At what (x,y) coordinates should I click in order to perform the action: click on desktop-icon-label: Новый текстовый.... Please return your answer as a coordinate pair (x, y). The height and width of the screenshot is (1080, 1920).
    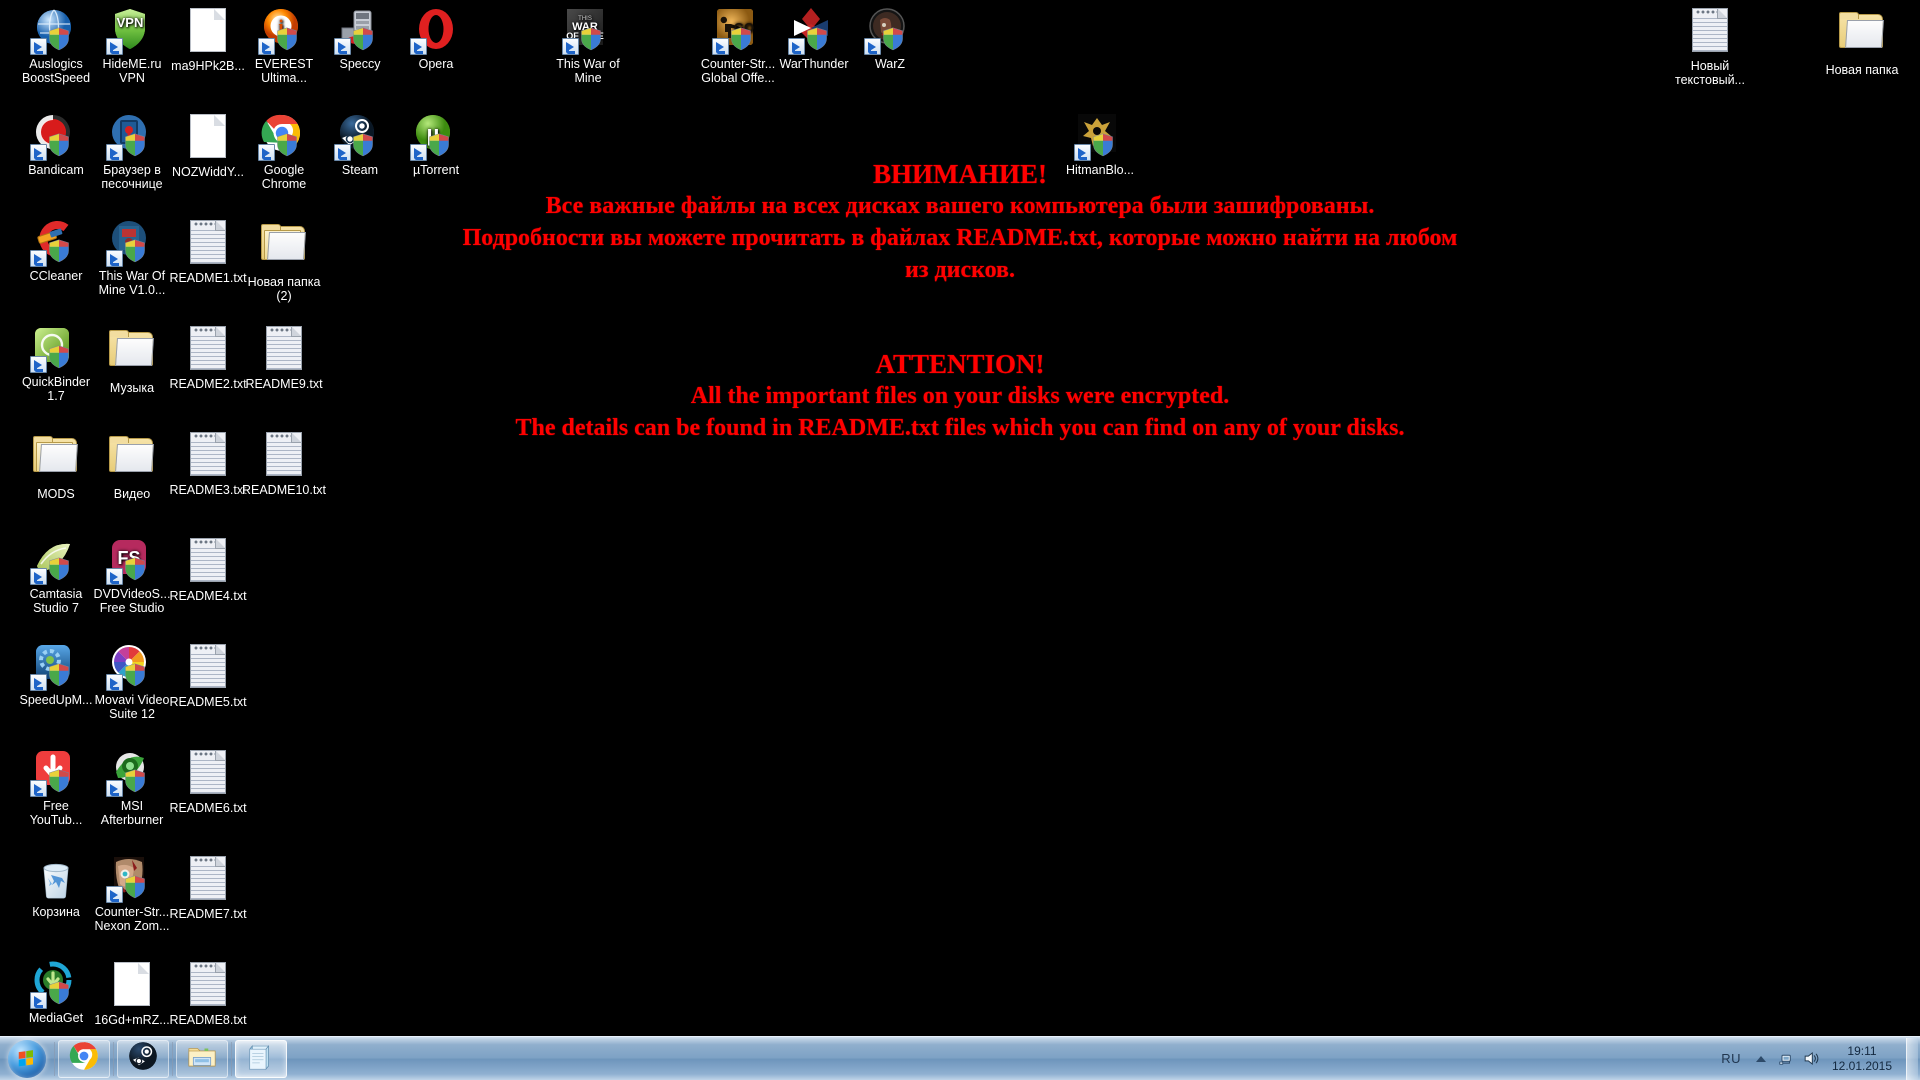
    Looking at the image, I should click on (1710, 73).